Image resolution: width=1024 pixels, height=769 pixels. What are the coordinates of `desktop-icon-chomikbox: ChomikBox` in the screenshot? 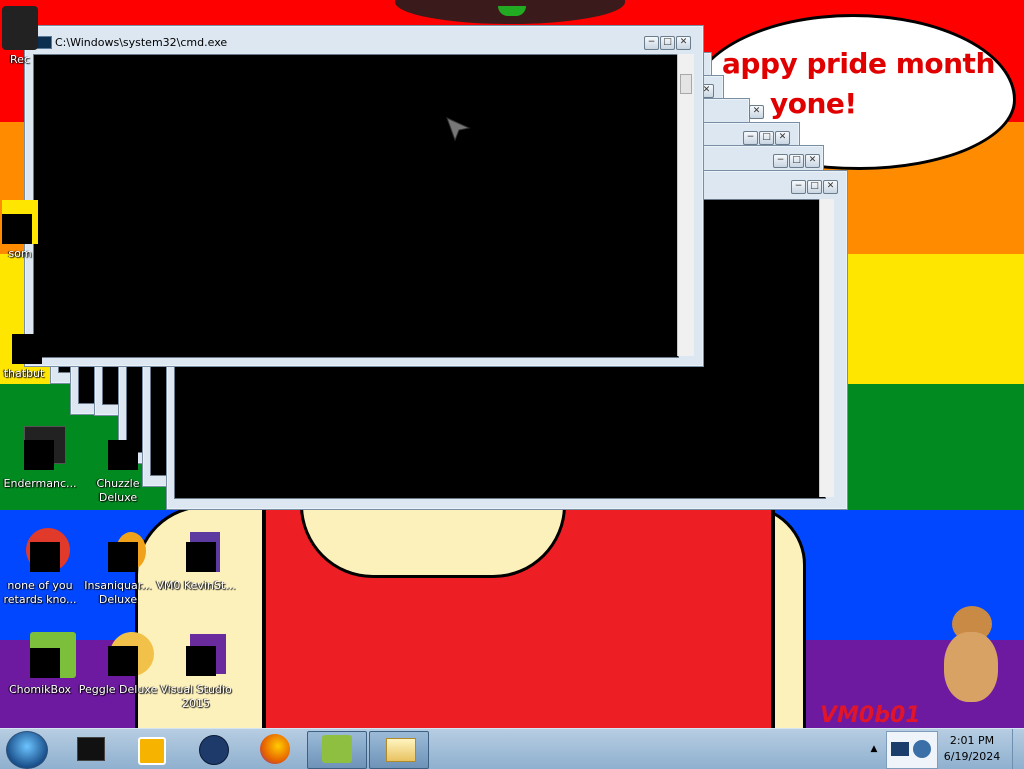 It's located at (40, 664).